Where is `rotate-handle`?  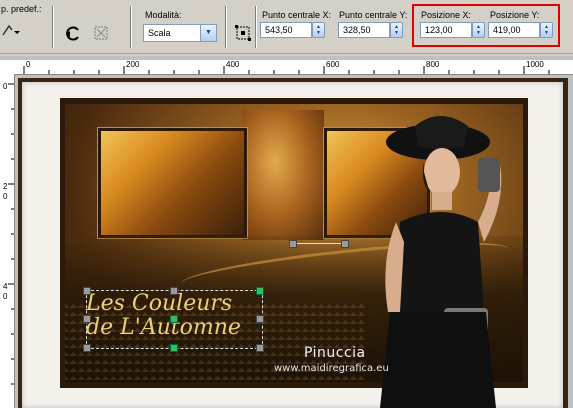
rotate-handle is located at coordinates (260, 291).